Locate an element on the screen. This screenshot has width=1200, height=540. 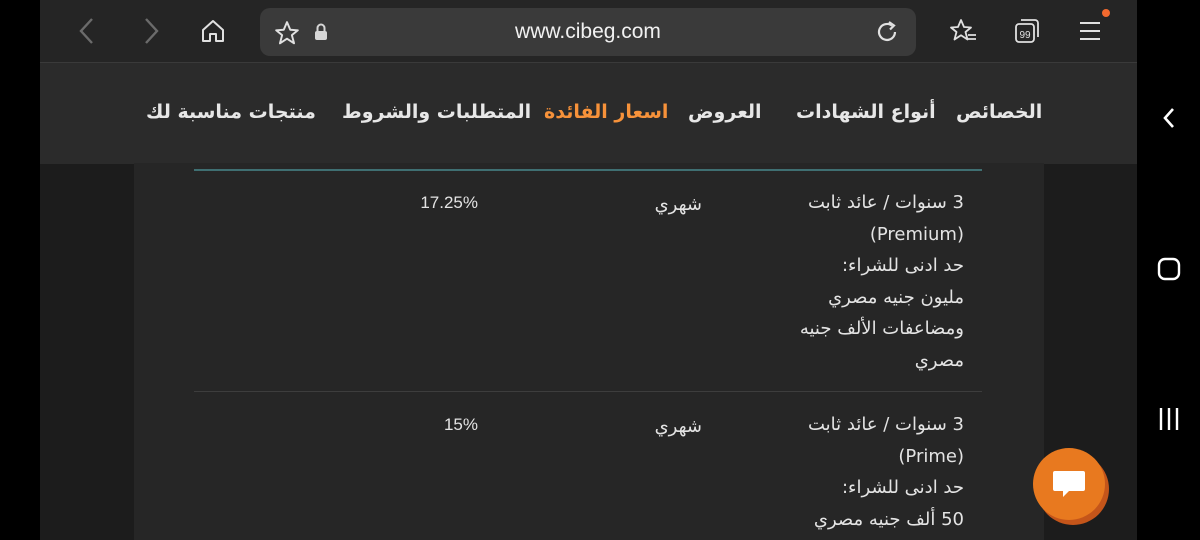
notification-dot is located at coordinates (1106, 13).